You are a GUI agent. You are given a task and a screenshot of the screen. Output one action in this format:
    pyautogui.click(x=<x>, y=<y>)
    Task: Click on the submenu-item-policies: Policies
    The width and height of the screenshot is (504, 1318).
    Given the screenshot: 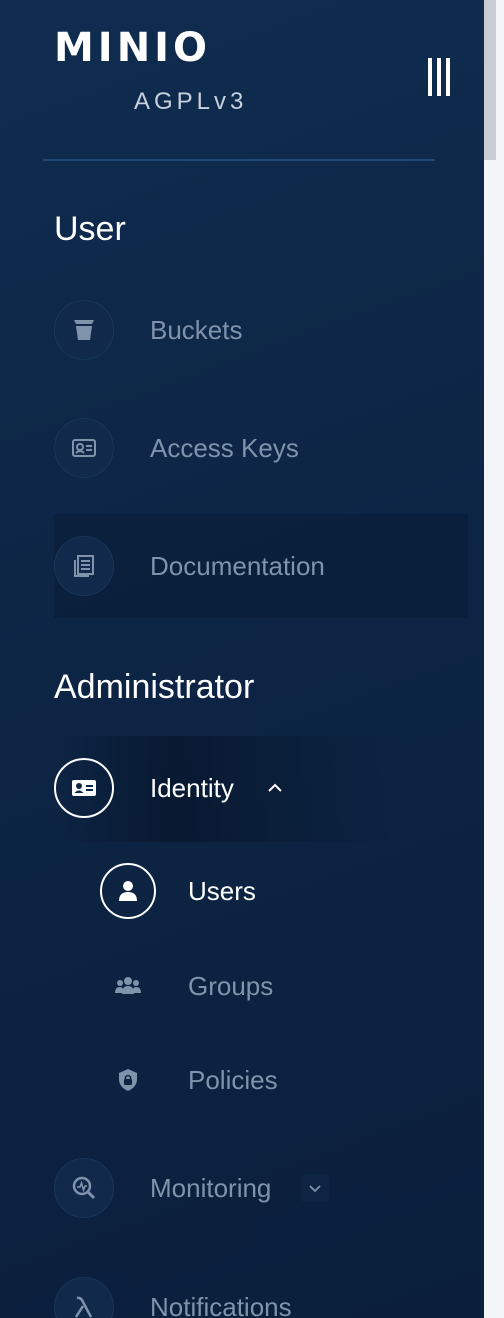 What is the action you would take?
    pyautogui.click(x=189, y=1080)
    